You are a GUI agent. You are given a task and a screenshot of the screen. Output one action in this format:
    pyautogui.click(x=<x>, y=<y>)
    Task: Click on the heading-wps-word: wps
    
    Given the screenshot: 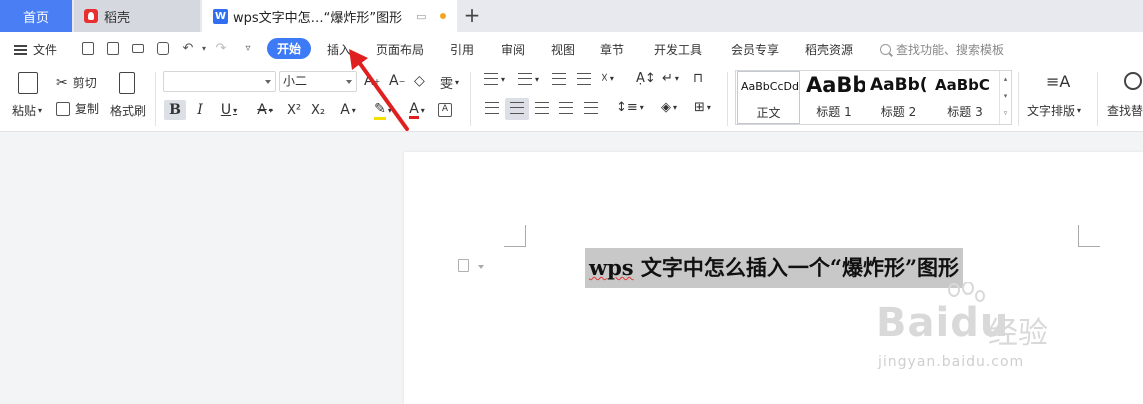 What is the action you would take?
    pyautogui.click(x=611, y=267)
    